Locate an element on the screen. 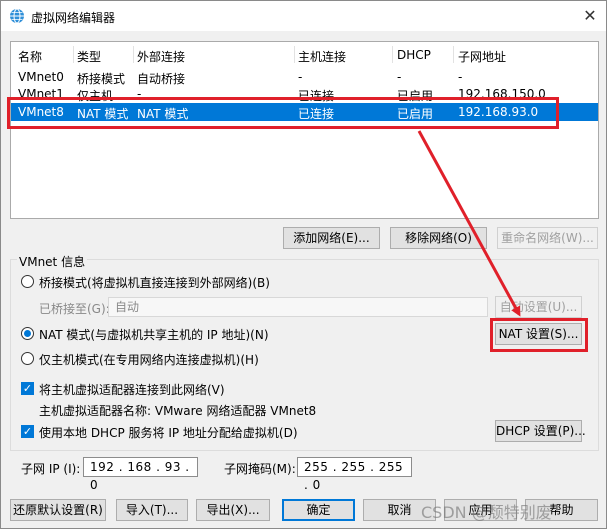 Image resolution: width=607 pixels, height=529 pixels. ok-button: 确定 is located at coordinates (318, 510).